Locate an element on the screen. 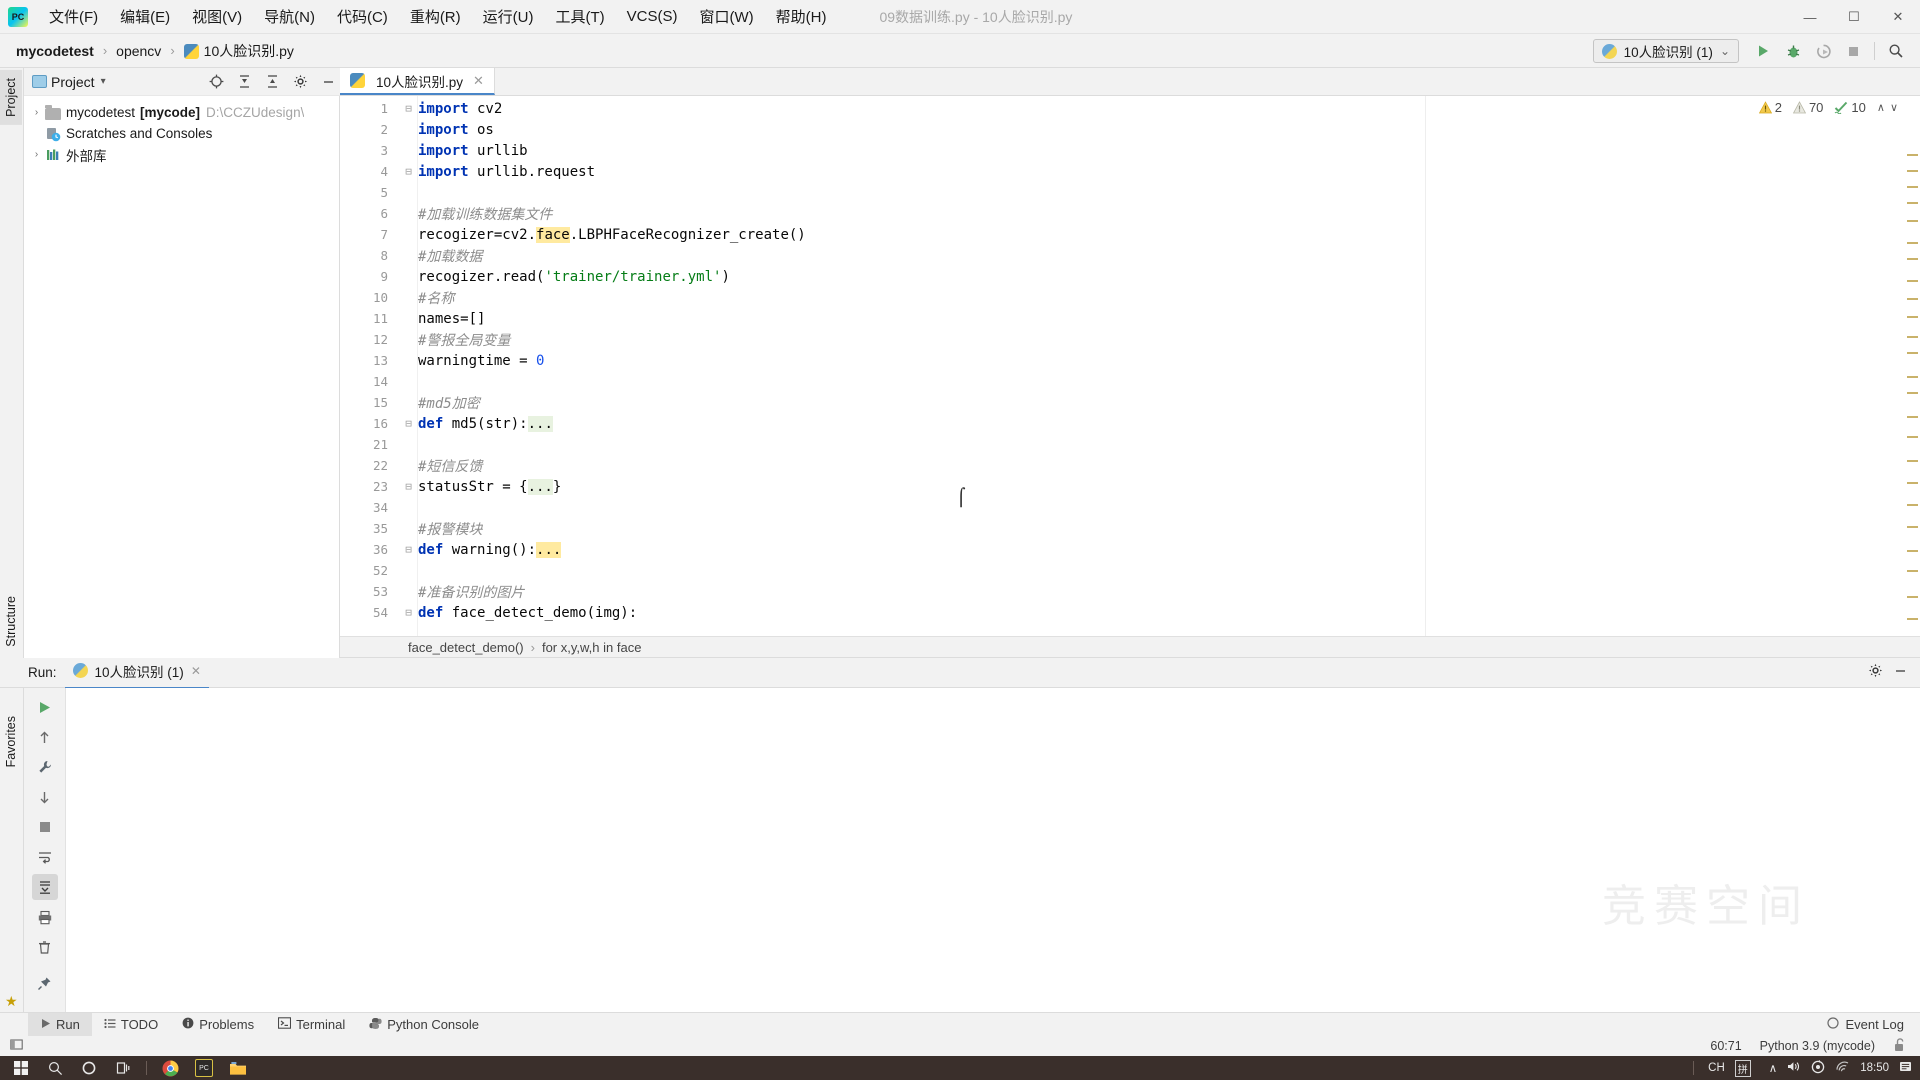  sync-icon is located at coordinates (1818, 1068).